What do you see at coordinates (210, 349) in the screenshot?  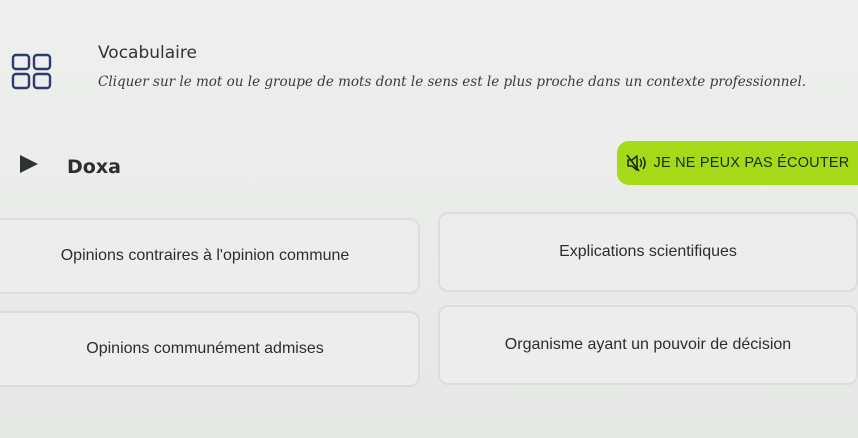 I see `answer-option: Opinions communément admises` at bounding box center [210, 349].